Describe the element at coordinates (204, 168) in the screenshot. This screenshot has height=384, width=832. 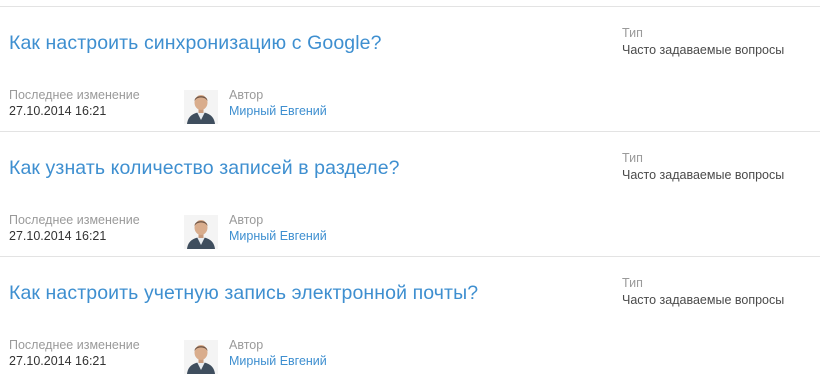
I see `article-title-link: Как узнать количество записей в разделе?` at that location.